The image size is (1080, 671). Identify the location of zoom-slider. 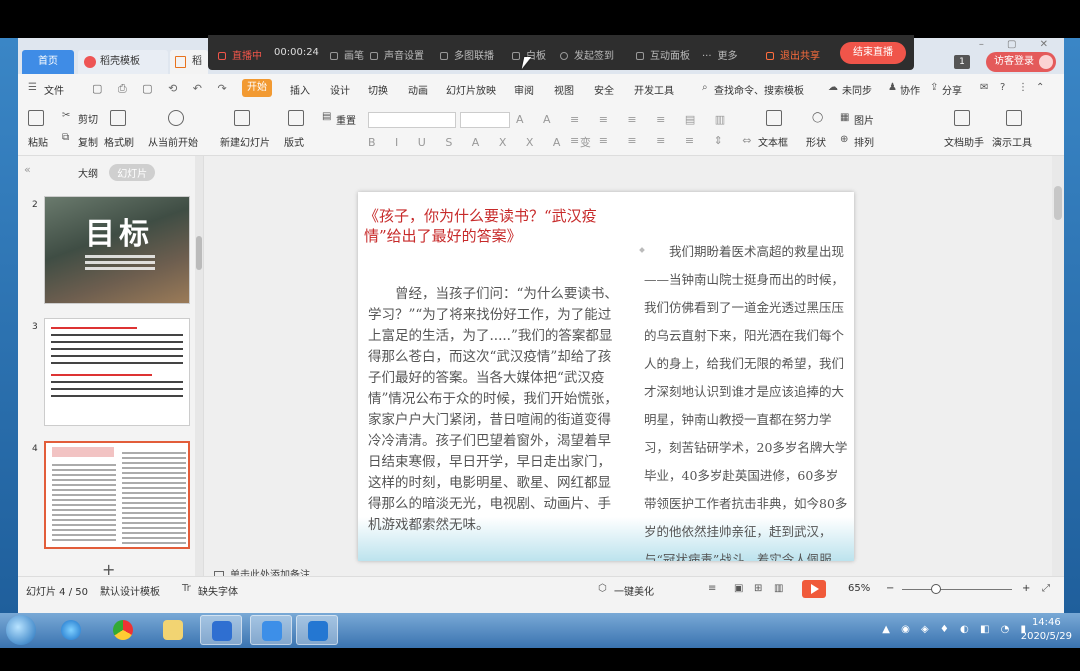
(957, 589).